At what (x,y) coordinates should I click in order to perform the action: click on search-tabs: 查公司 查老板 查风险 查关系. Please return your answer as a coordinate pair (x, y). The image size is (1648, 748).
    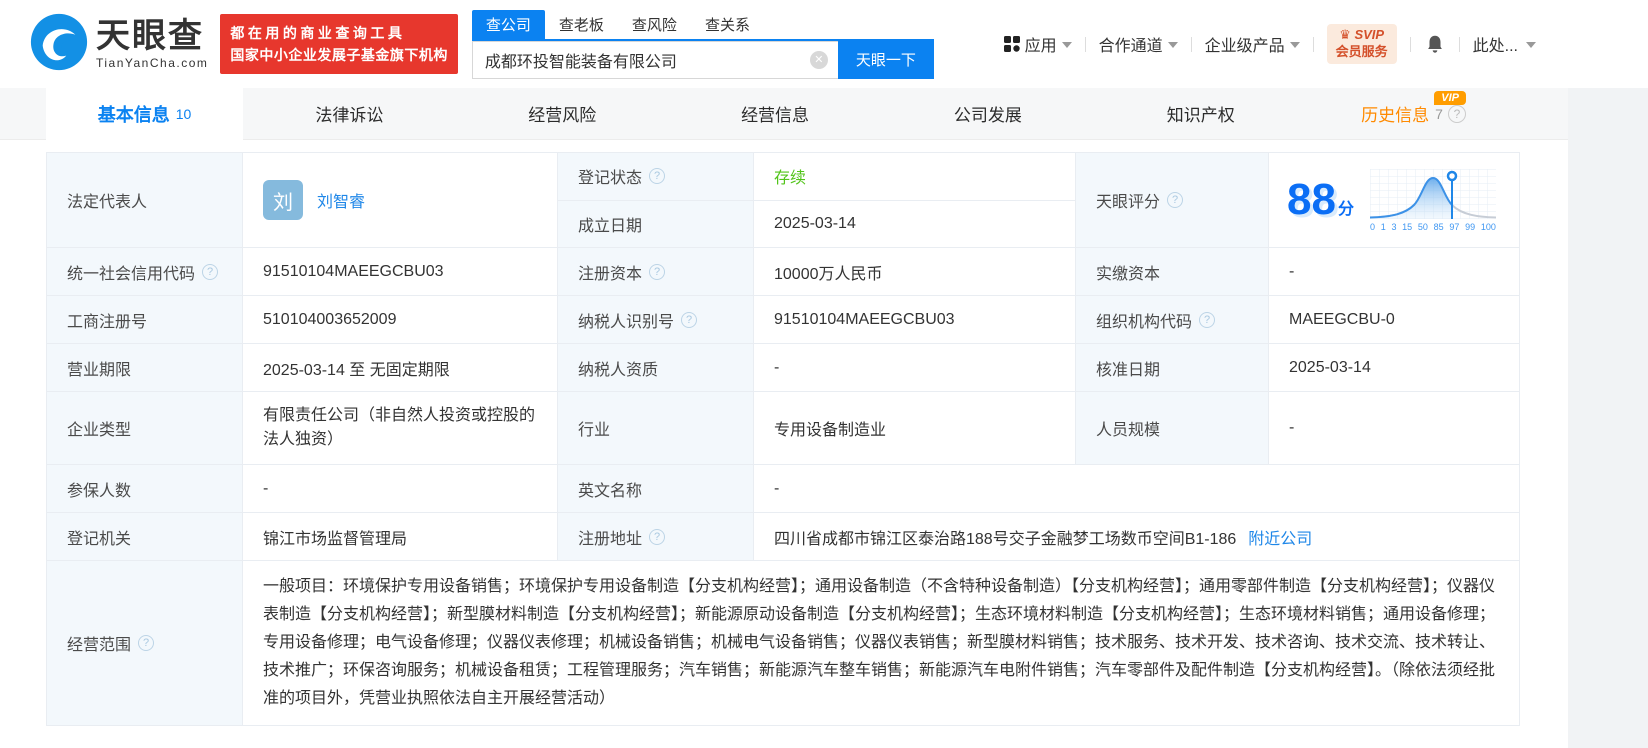
    Looking at the image, I should click on (702, 25).